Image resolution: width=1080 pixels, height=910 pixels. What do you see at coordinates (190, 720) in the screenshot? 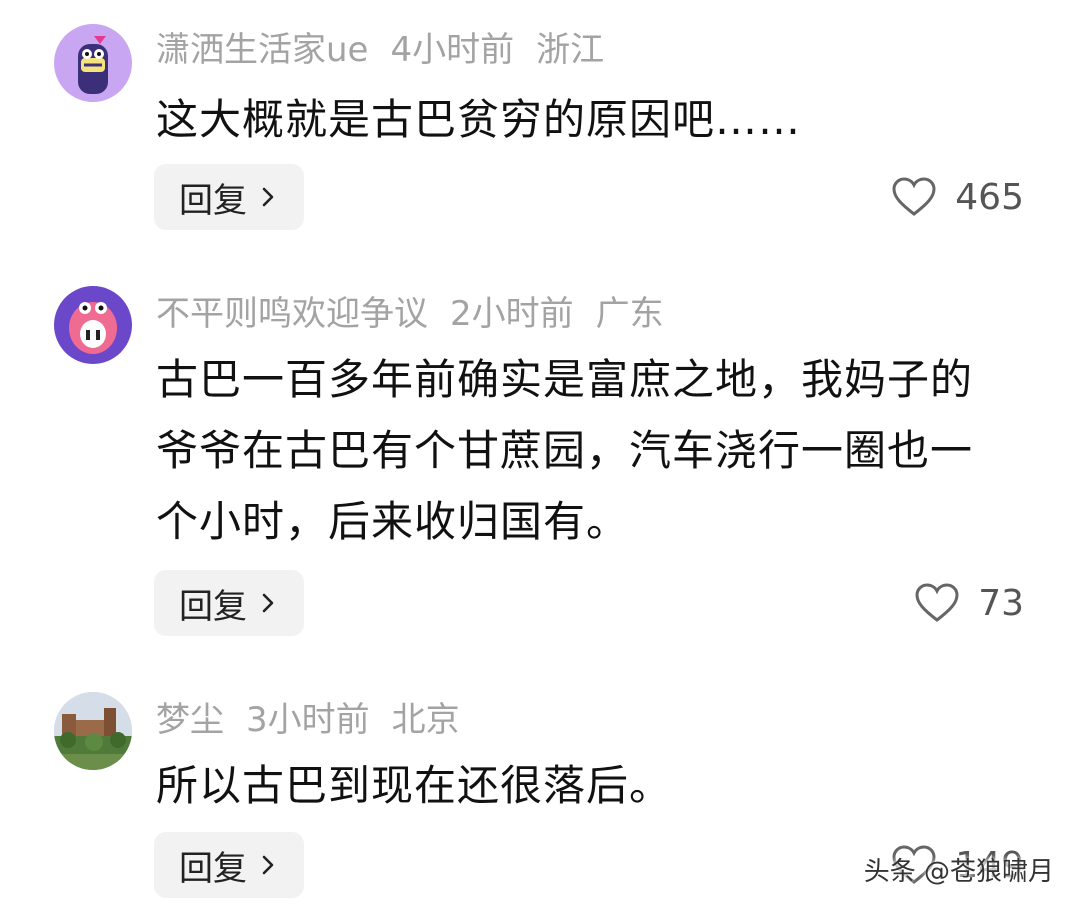
I see `username: 梦尘` at bounding box center [190, 720].